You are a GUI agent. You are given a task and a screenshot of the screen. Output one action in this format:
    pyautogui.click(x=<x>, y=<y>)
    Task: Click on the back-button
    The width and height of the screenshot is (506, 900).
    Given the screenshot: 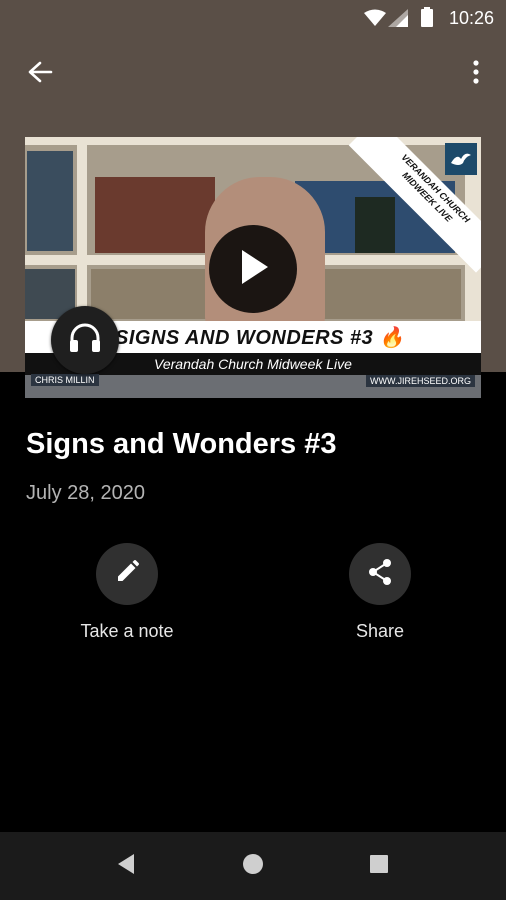 What is the action you would take?
    pyautogui.click(x=40, y=74)
    